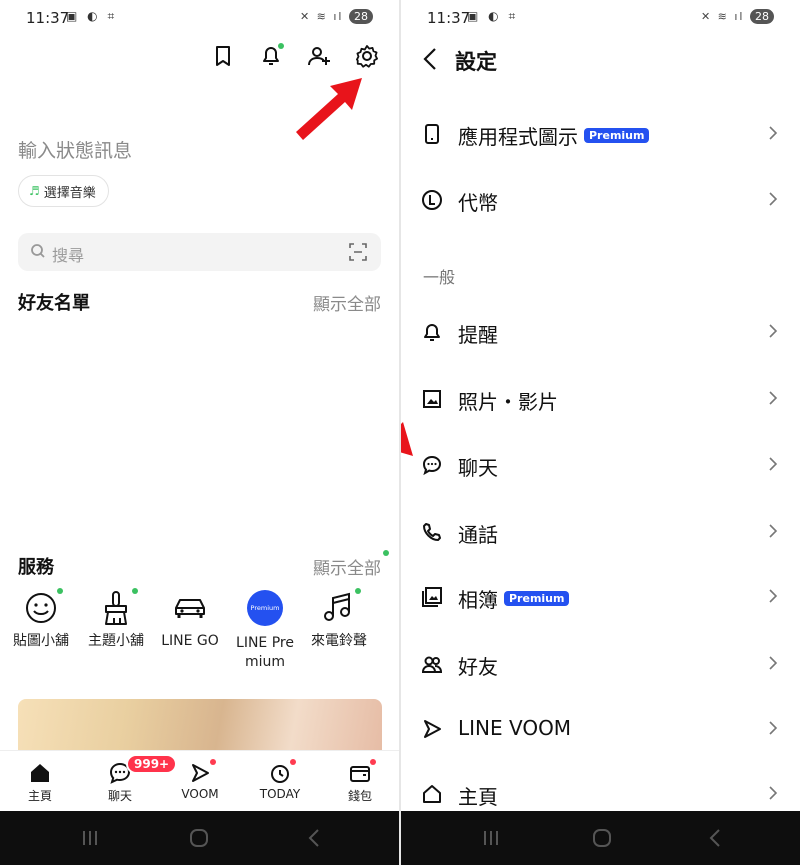 The width and height of the screenshot is (800, 865). I want to click on service-label: 主題小舖, so click(116, 641).